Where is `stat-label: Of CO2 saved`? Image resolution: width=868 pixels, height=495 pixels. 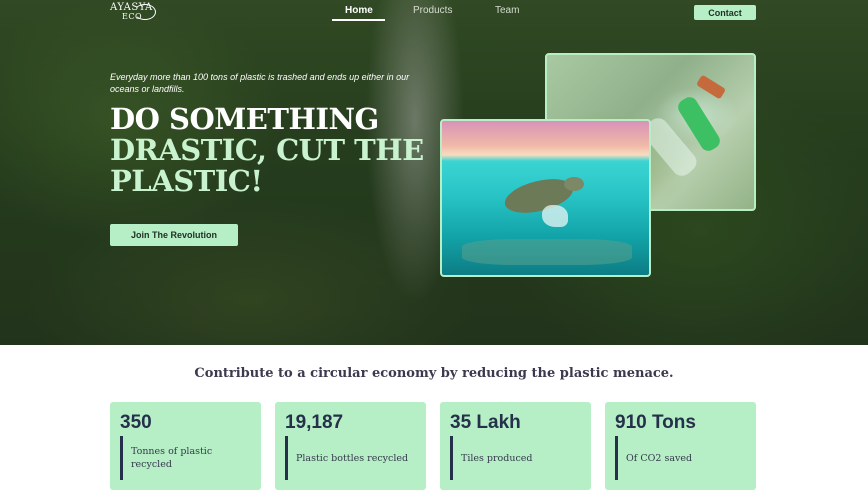
stat-label: Of CO2 saved is located at coordinates (659, 458).